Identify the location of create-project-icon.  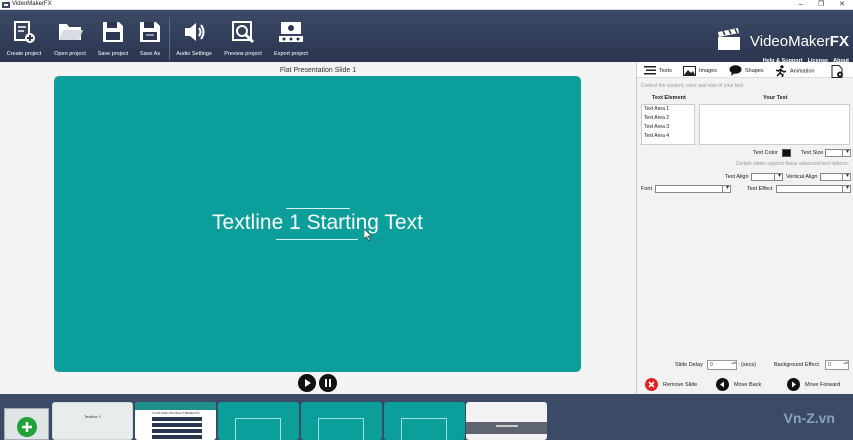
(24, 32).